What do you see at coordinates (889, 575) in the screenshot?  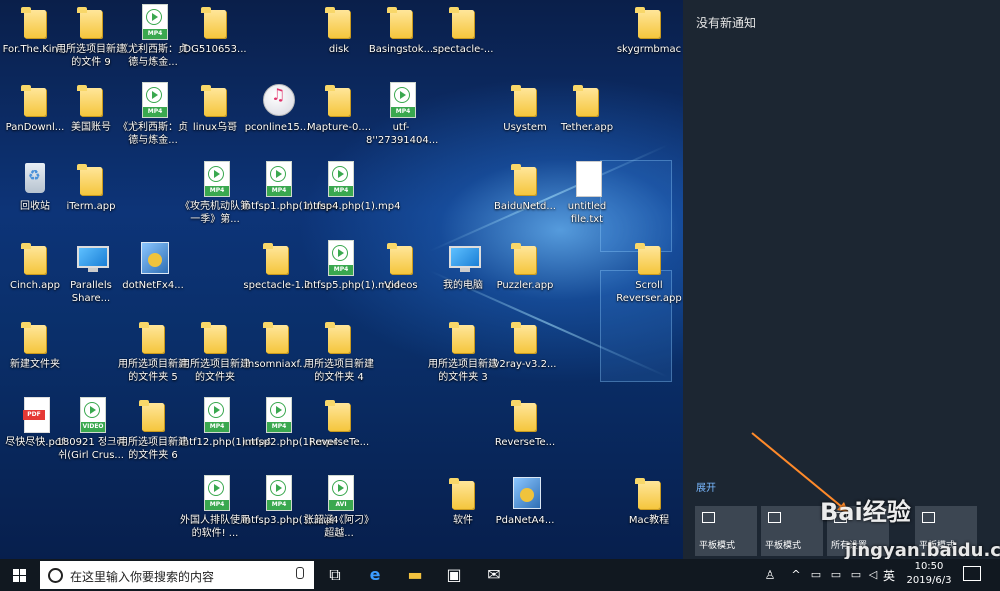 I see `ime-indicator: 英` at bounding box center [889, 575].